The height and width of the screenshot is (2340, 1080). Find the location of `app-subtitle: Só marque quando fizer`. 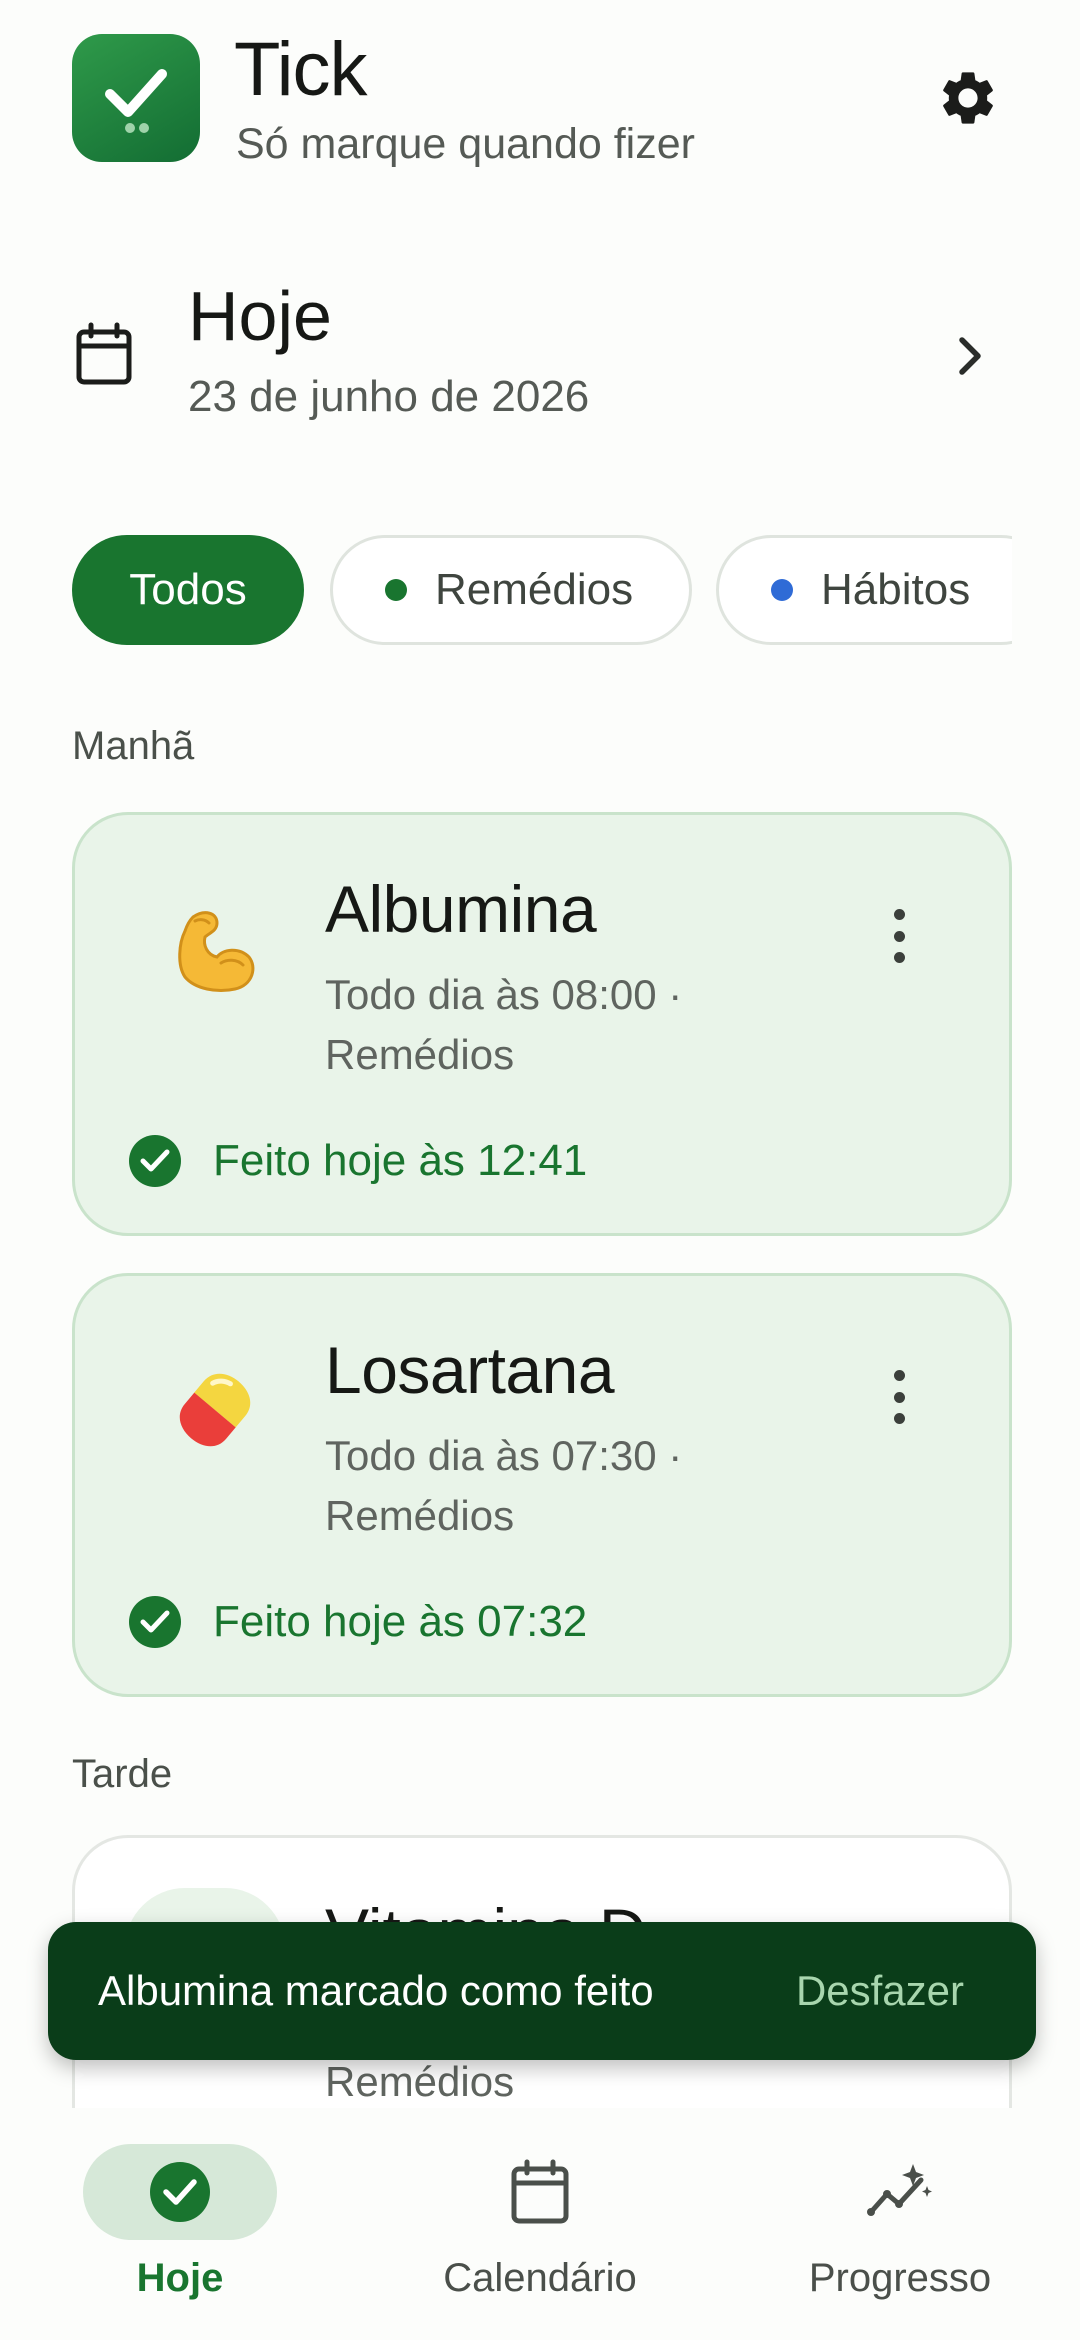

app-subtitle: Só marque quando fizer is located at coordinates (465, 144).